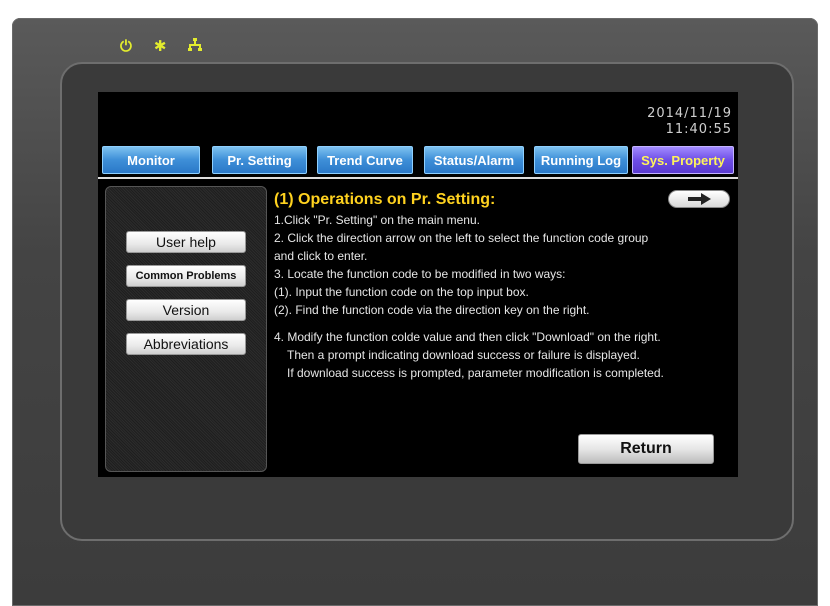 The width and height of the screenshot is (830, 606). I want to click on version-button: Version, so click(186, 310).